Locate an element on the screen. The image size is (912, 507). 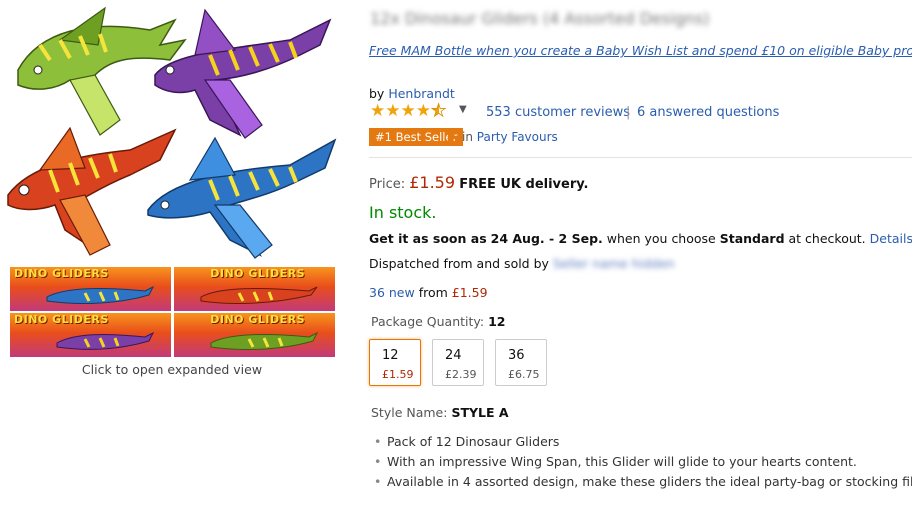
badge-in-label: in is located at coordinates (467, 137).